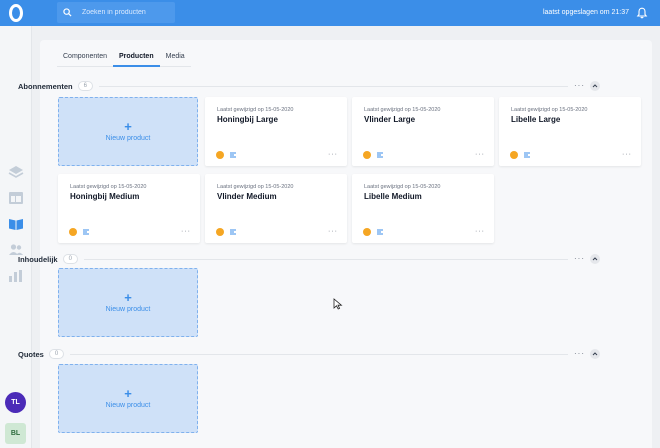  I want to click on tab-componenten: Componenten, so click(85, 58).